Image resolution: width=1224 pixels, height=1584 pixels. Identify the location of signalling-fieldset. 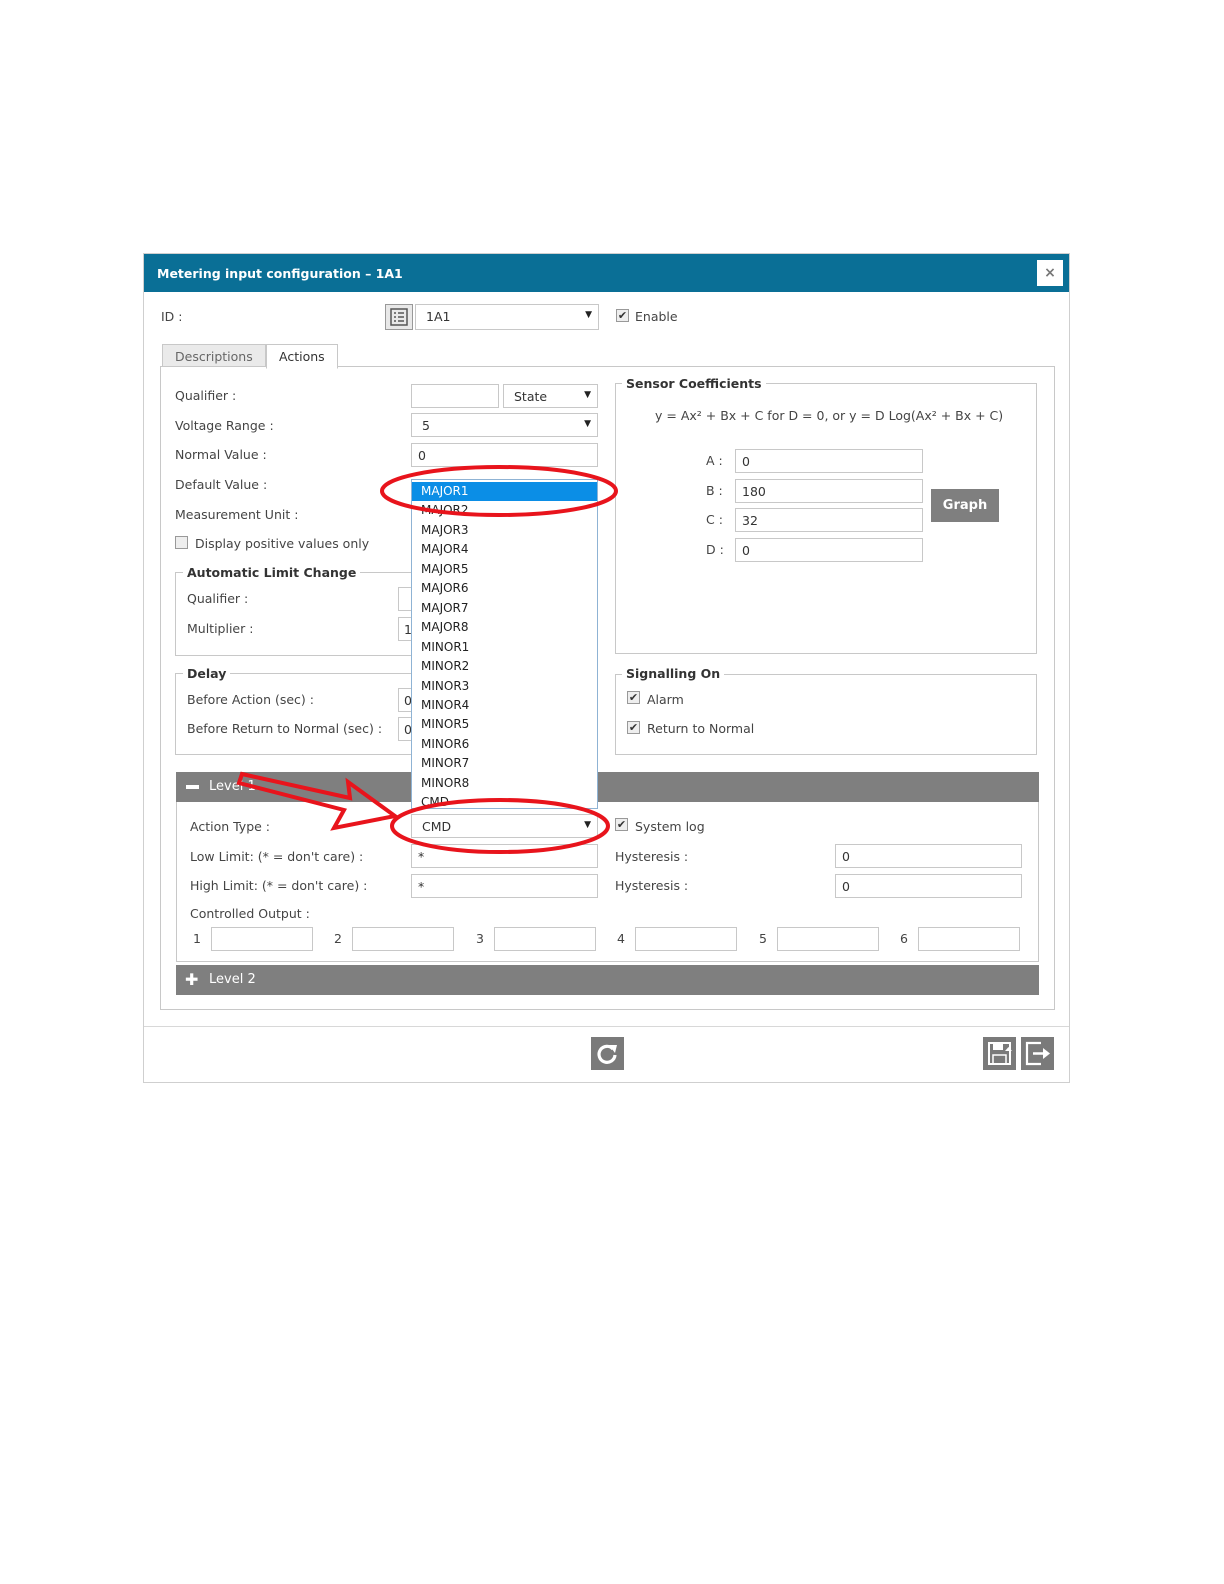
(826, 714).